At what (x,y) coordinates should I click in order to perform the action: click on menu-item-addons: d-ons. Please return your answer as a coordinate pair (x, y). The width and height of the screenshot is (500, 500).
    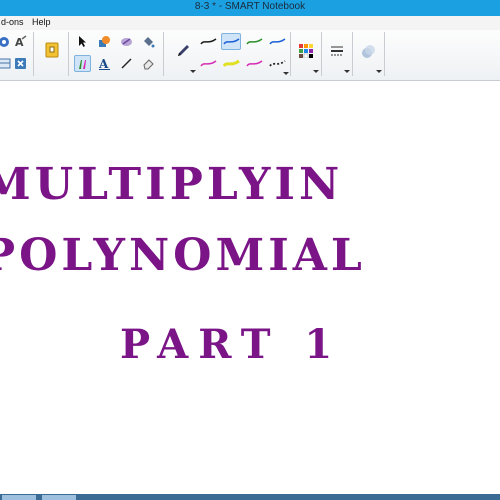
    Looking at the image, I should click on (12, 22).